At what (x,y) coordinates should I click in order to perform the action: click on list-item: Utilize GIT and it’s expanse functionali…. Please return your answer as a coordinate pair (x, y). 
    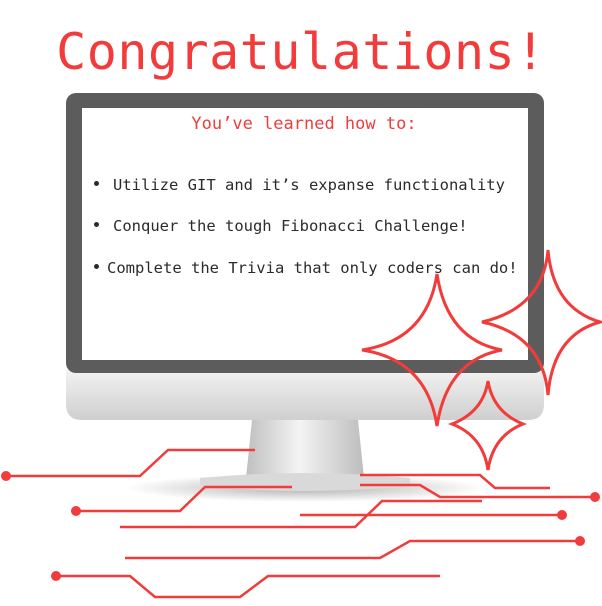
    Looking at the image, I should click on (299, 185).